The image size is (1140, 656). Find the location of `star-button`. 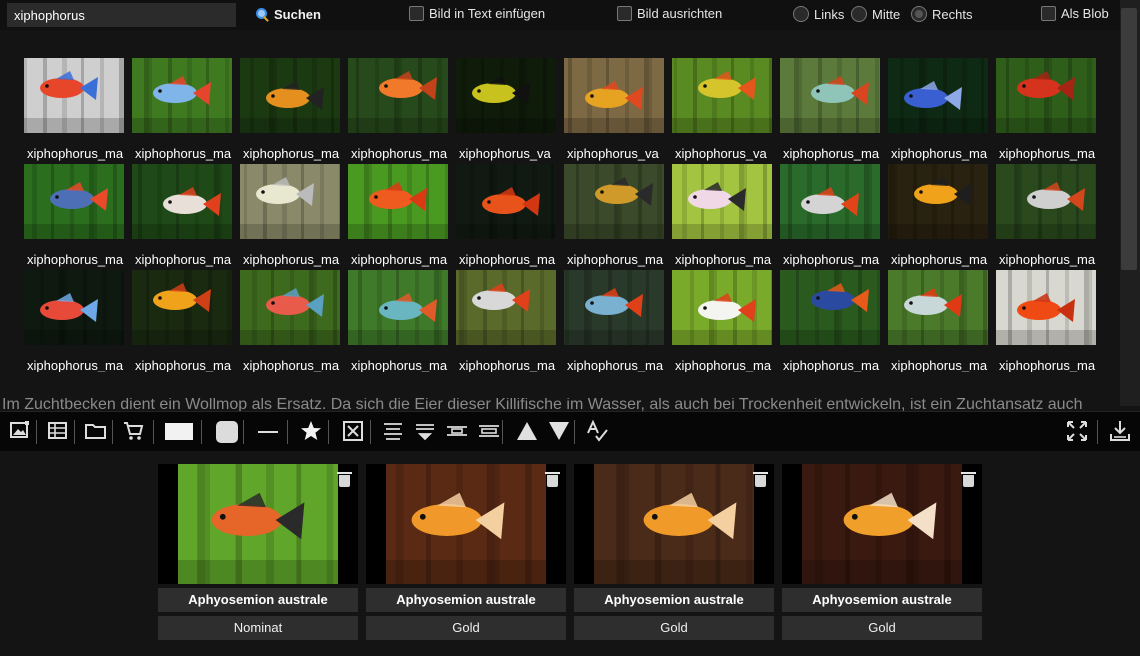

star-button is located at coordinates (311, 431).